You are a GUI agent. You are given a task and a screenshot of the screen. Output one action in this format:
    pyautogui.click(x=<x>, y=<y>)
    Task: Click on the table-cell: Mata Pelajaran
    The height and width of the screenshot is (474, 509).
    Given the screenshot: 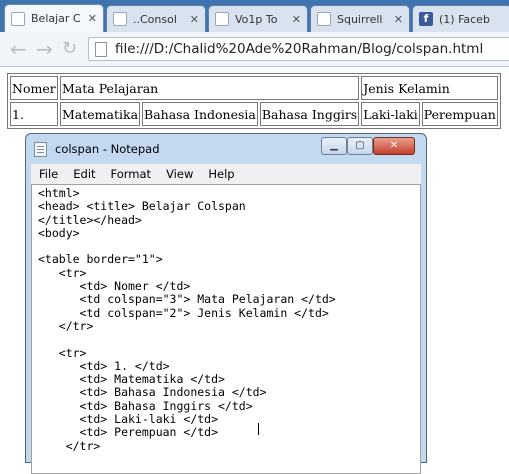 What is the action you would take?
    pyautogui.click(x=210, y=88)
    